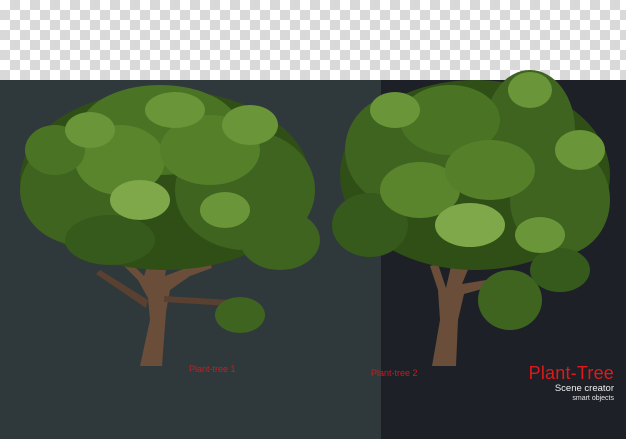 Image resolution: width=626 pixels, height=439 pixels. What do you see at coordinates (584, 388) in the screenshot?
I see `brand-subtitle: Scene creator` at bounding box center [584, 388].